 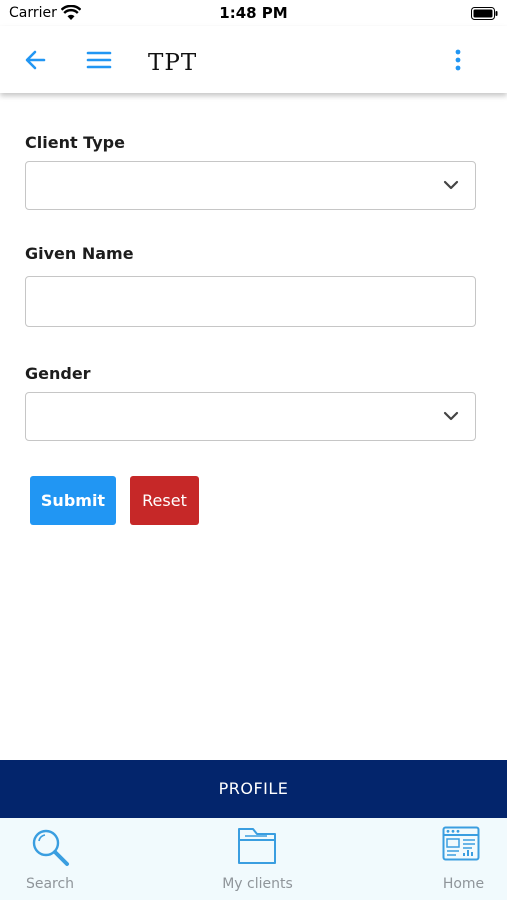 I want to click on status-bar: Carrier 1:48 PM, so click(x=253, y=13).